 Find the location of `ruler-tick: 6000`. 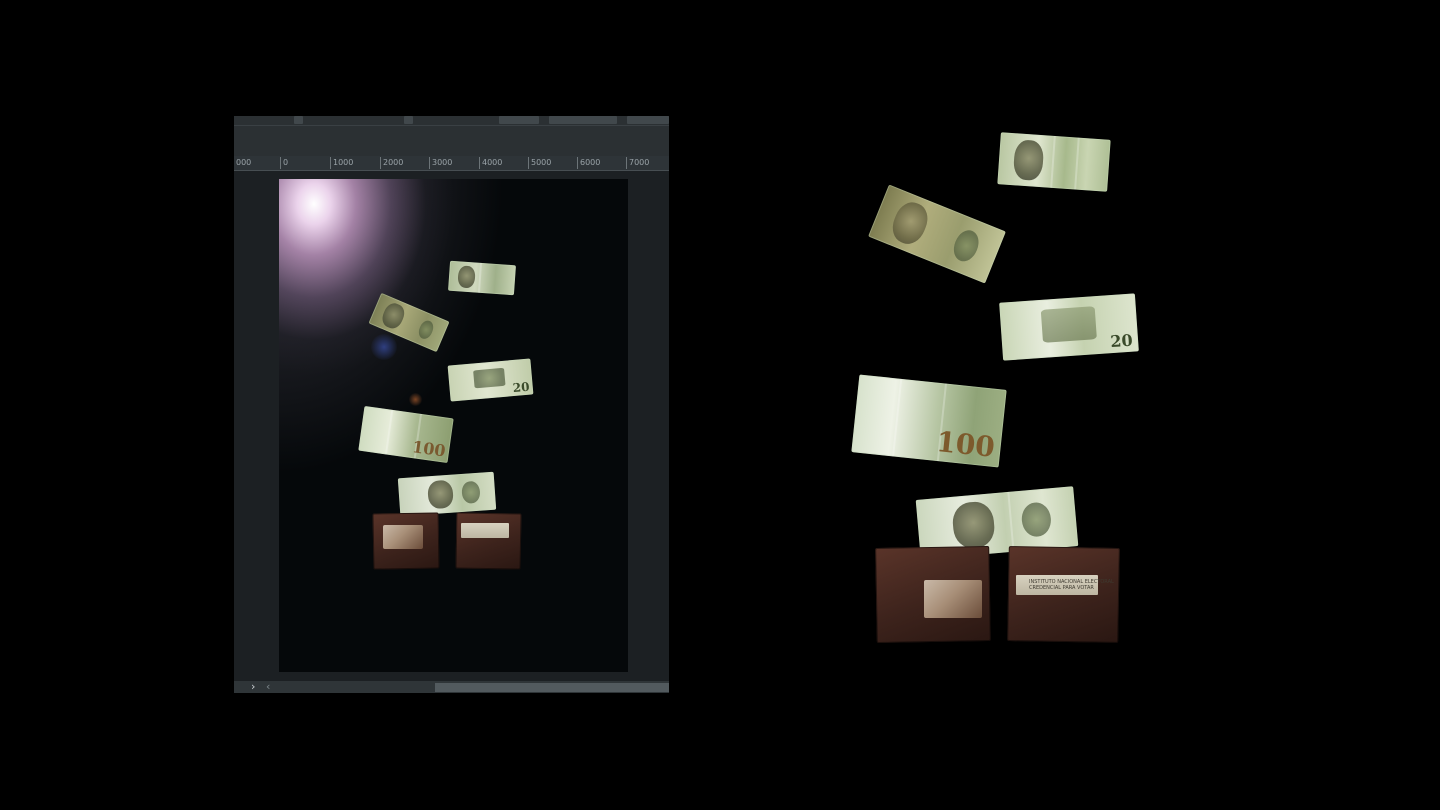

ruler-tick: 6000 is located at coordinates (588, 163).